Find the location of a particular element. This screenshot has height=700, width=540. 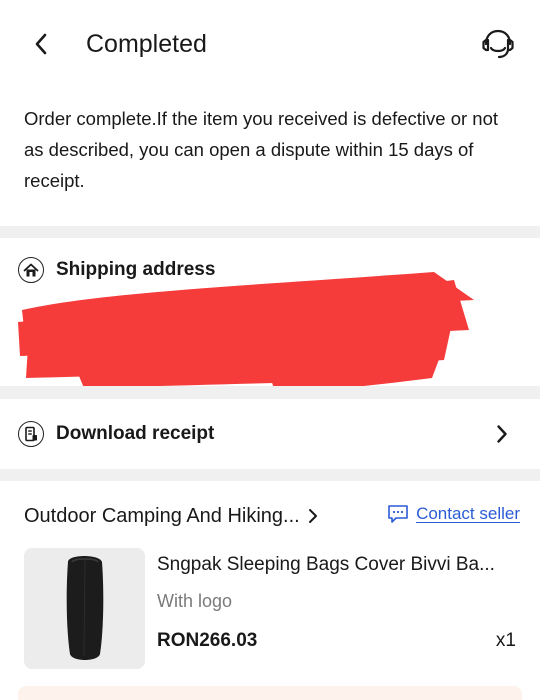

redacted-address-scribble is located at coordinates (246, 333).